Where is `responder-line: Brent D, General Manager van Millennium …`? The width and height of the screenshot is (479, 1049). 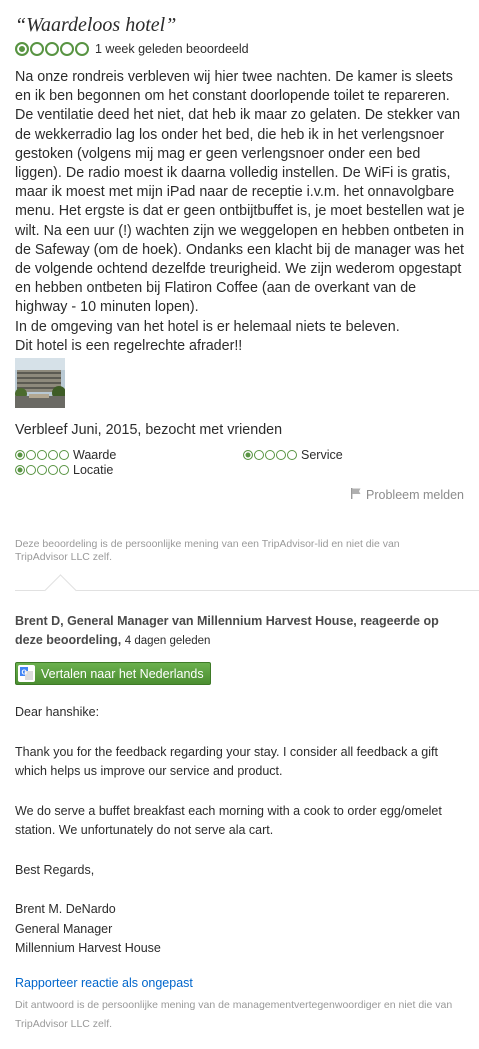
responder-line: Brent D, General Manager van Millennium … is located at coordinates (240, 631).